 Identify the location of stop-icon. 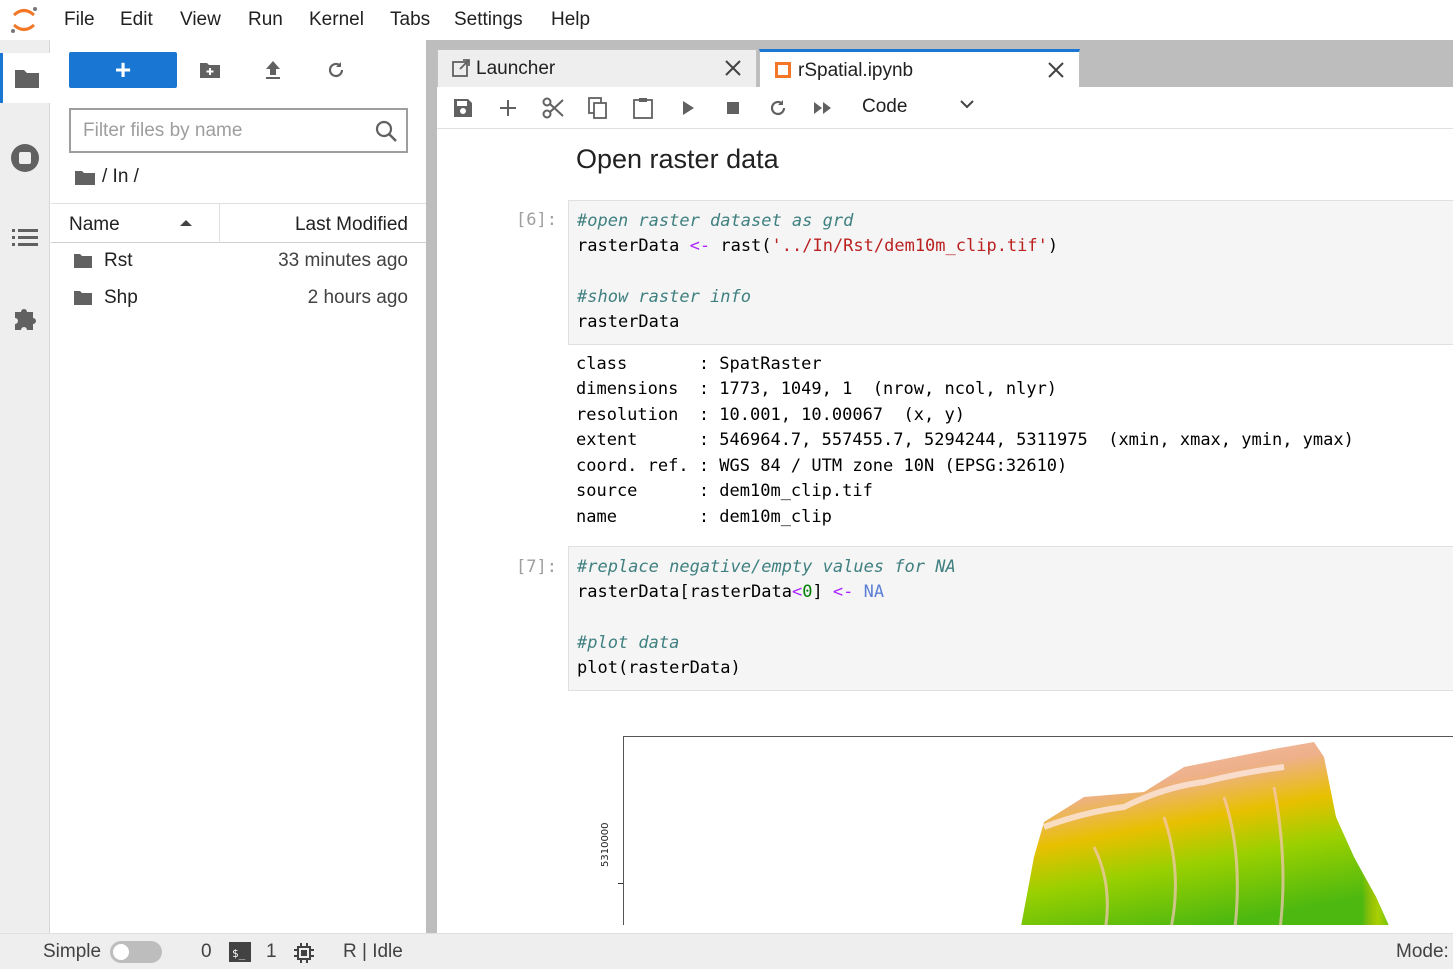
(733, 108).